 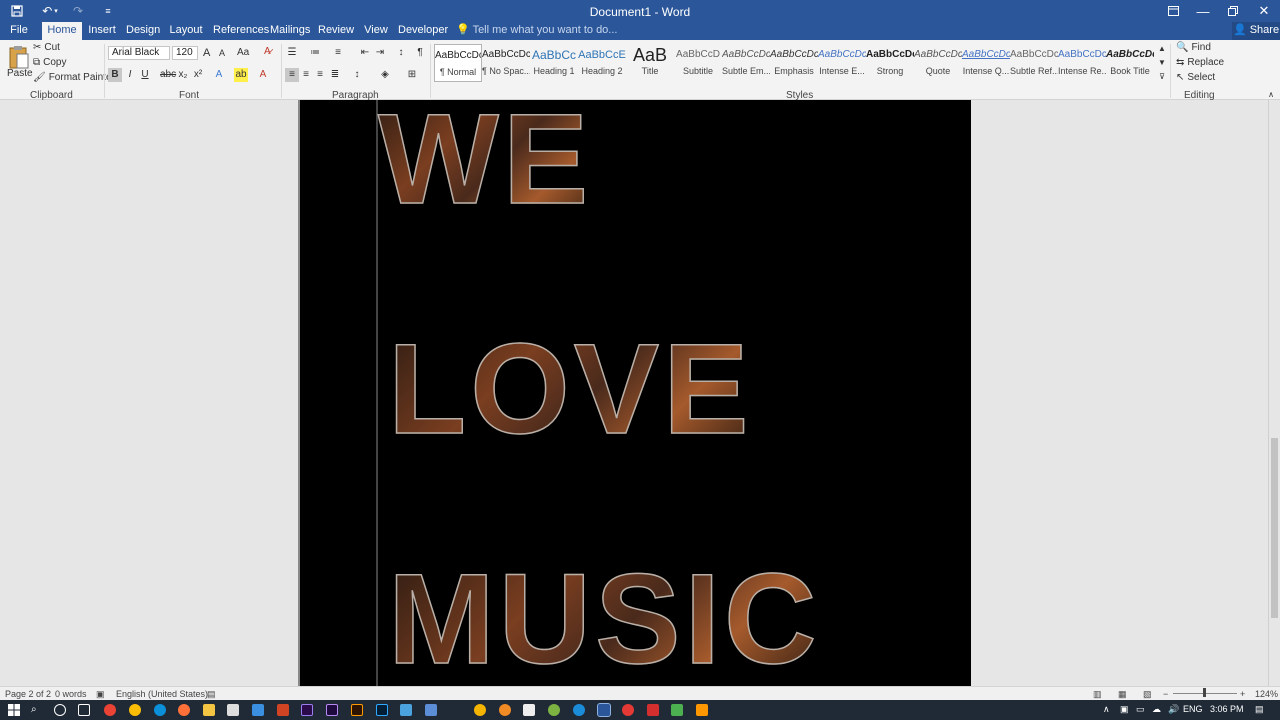 I want to click on strikethrough-button: abc, so click(x=168, y=75).